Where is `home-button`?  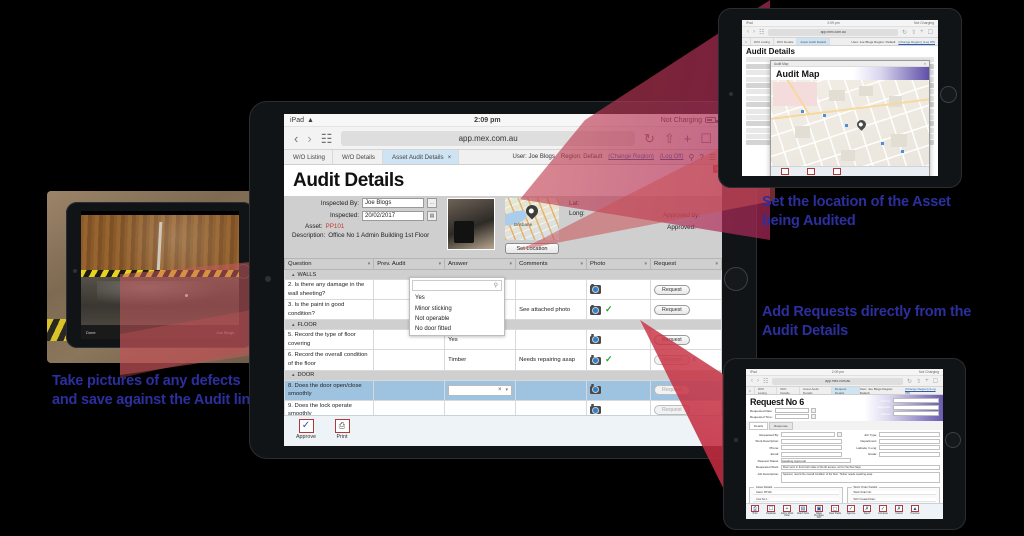 home-button is located at coordinates (953, 440).